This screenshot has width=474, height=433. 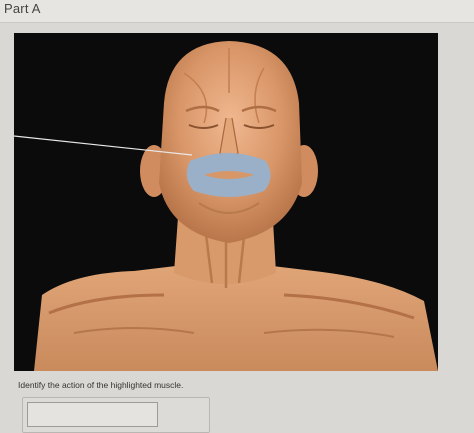 I want to click on part-header: Part A, so click(x=237, y=11).